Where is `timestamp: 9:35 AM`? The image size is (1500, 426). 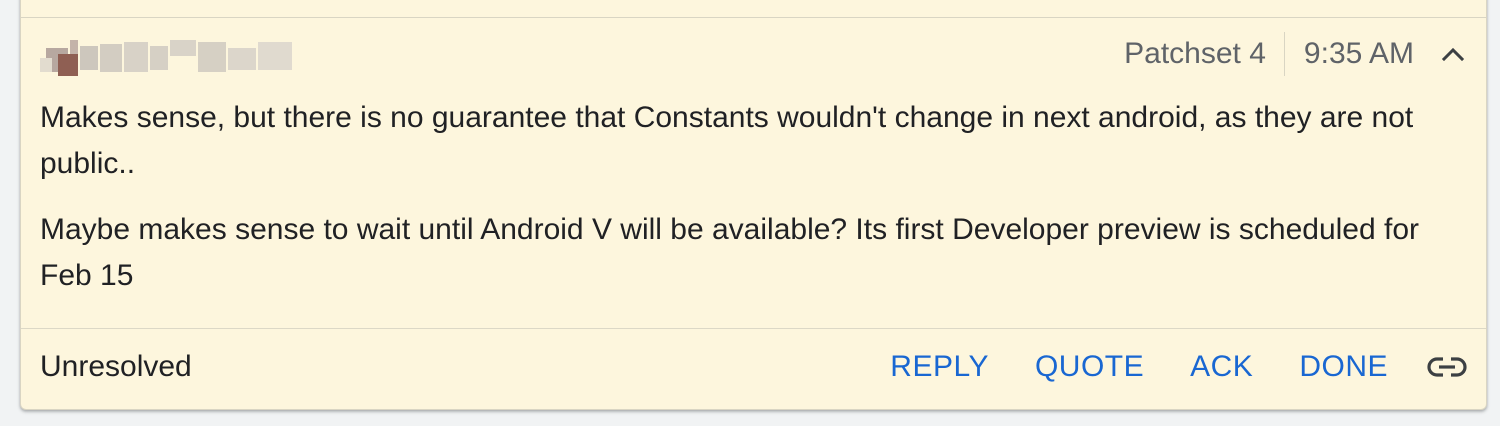 timestamp: 9:35 AM is located at coordinates (1358, 53).